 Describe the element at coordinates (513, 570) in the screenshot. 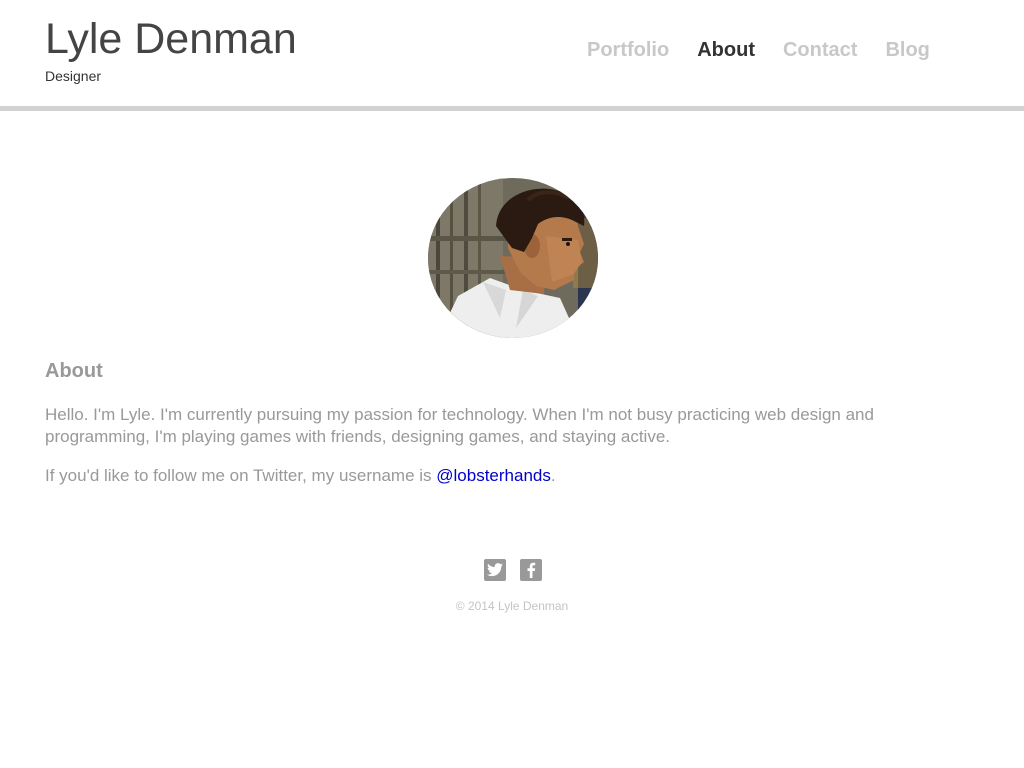

I see `social-links` at that location.